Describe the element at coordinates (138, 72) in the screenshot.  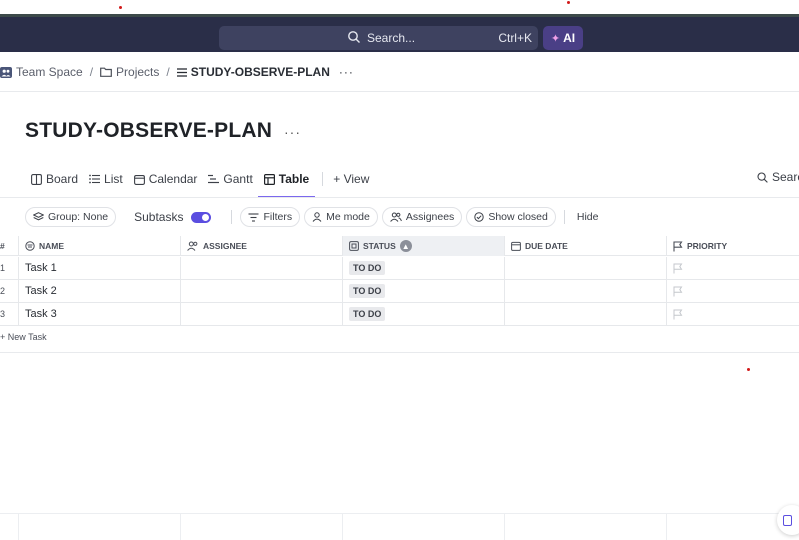
I see `breadcrumb-label: Projects` at that location.